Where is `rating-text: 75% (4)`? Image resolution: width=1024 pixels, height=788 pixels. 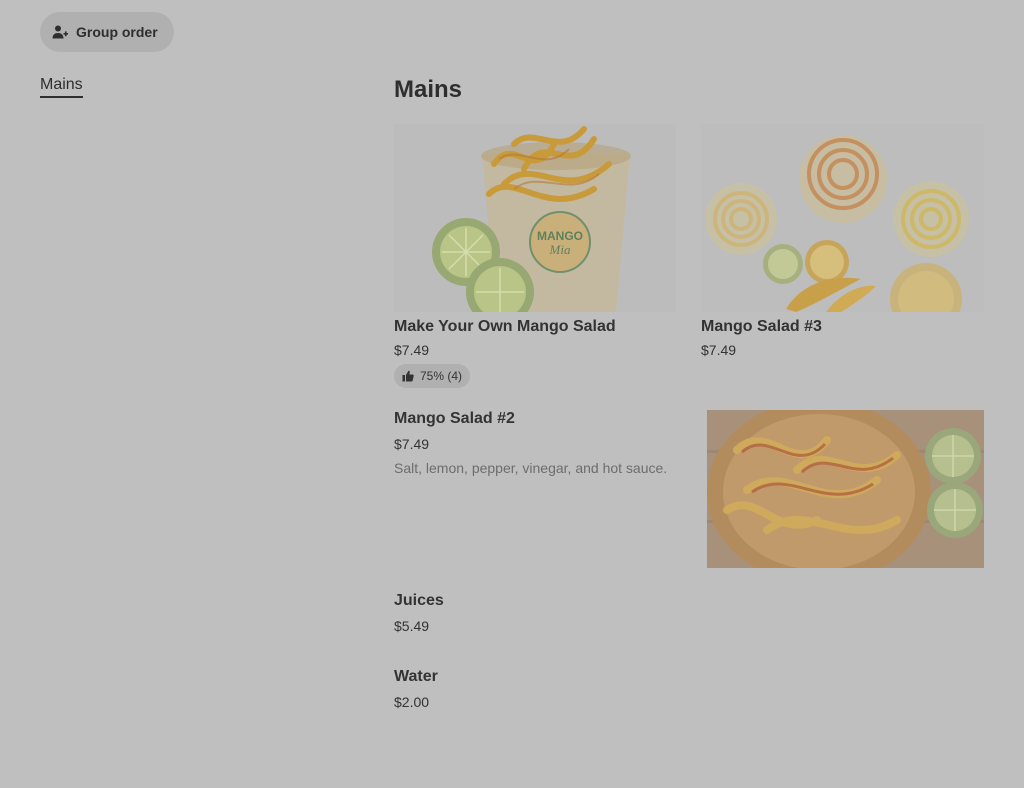 rating-text: 75% (4) is located at coordinates (441, 376).